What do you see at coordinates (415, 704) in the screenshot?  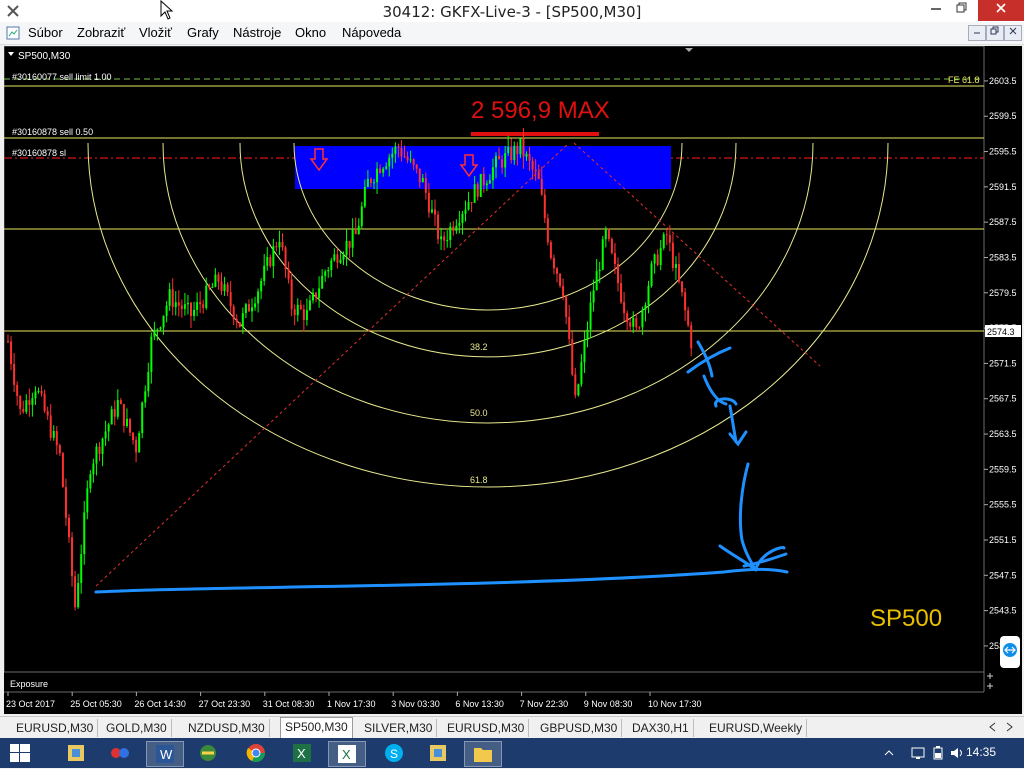 I see `x-tick-label: 3 Nov 03:30` at bounding box center [415, 704].